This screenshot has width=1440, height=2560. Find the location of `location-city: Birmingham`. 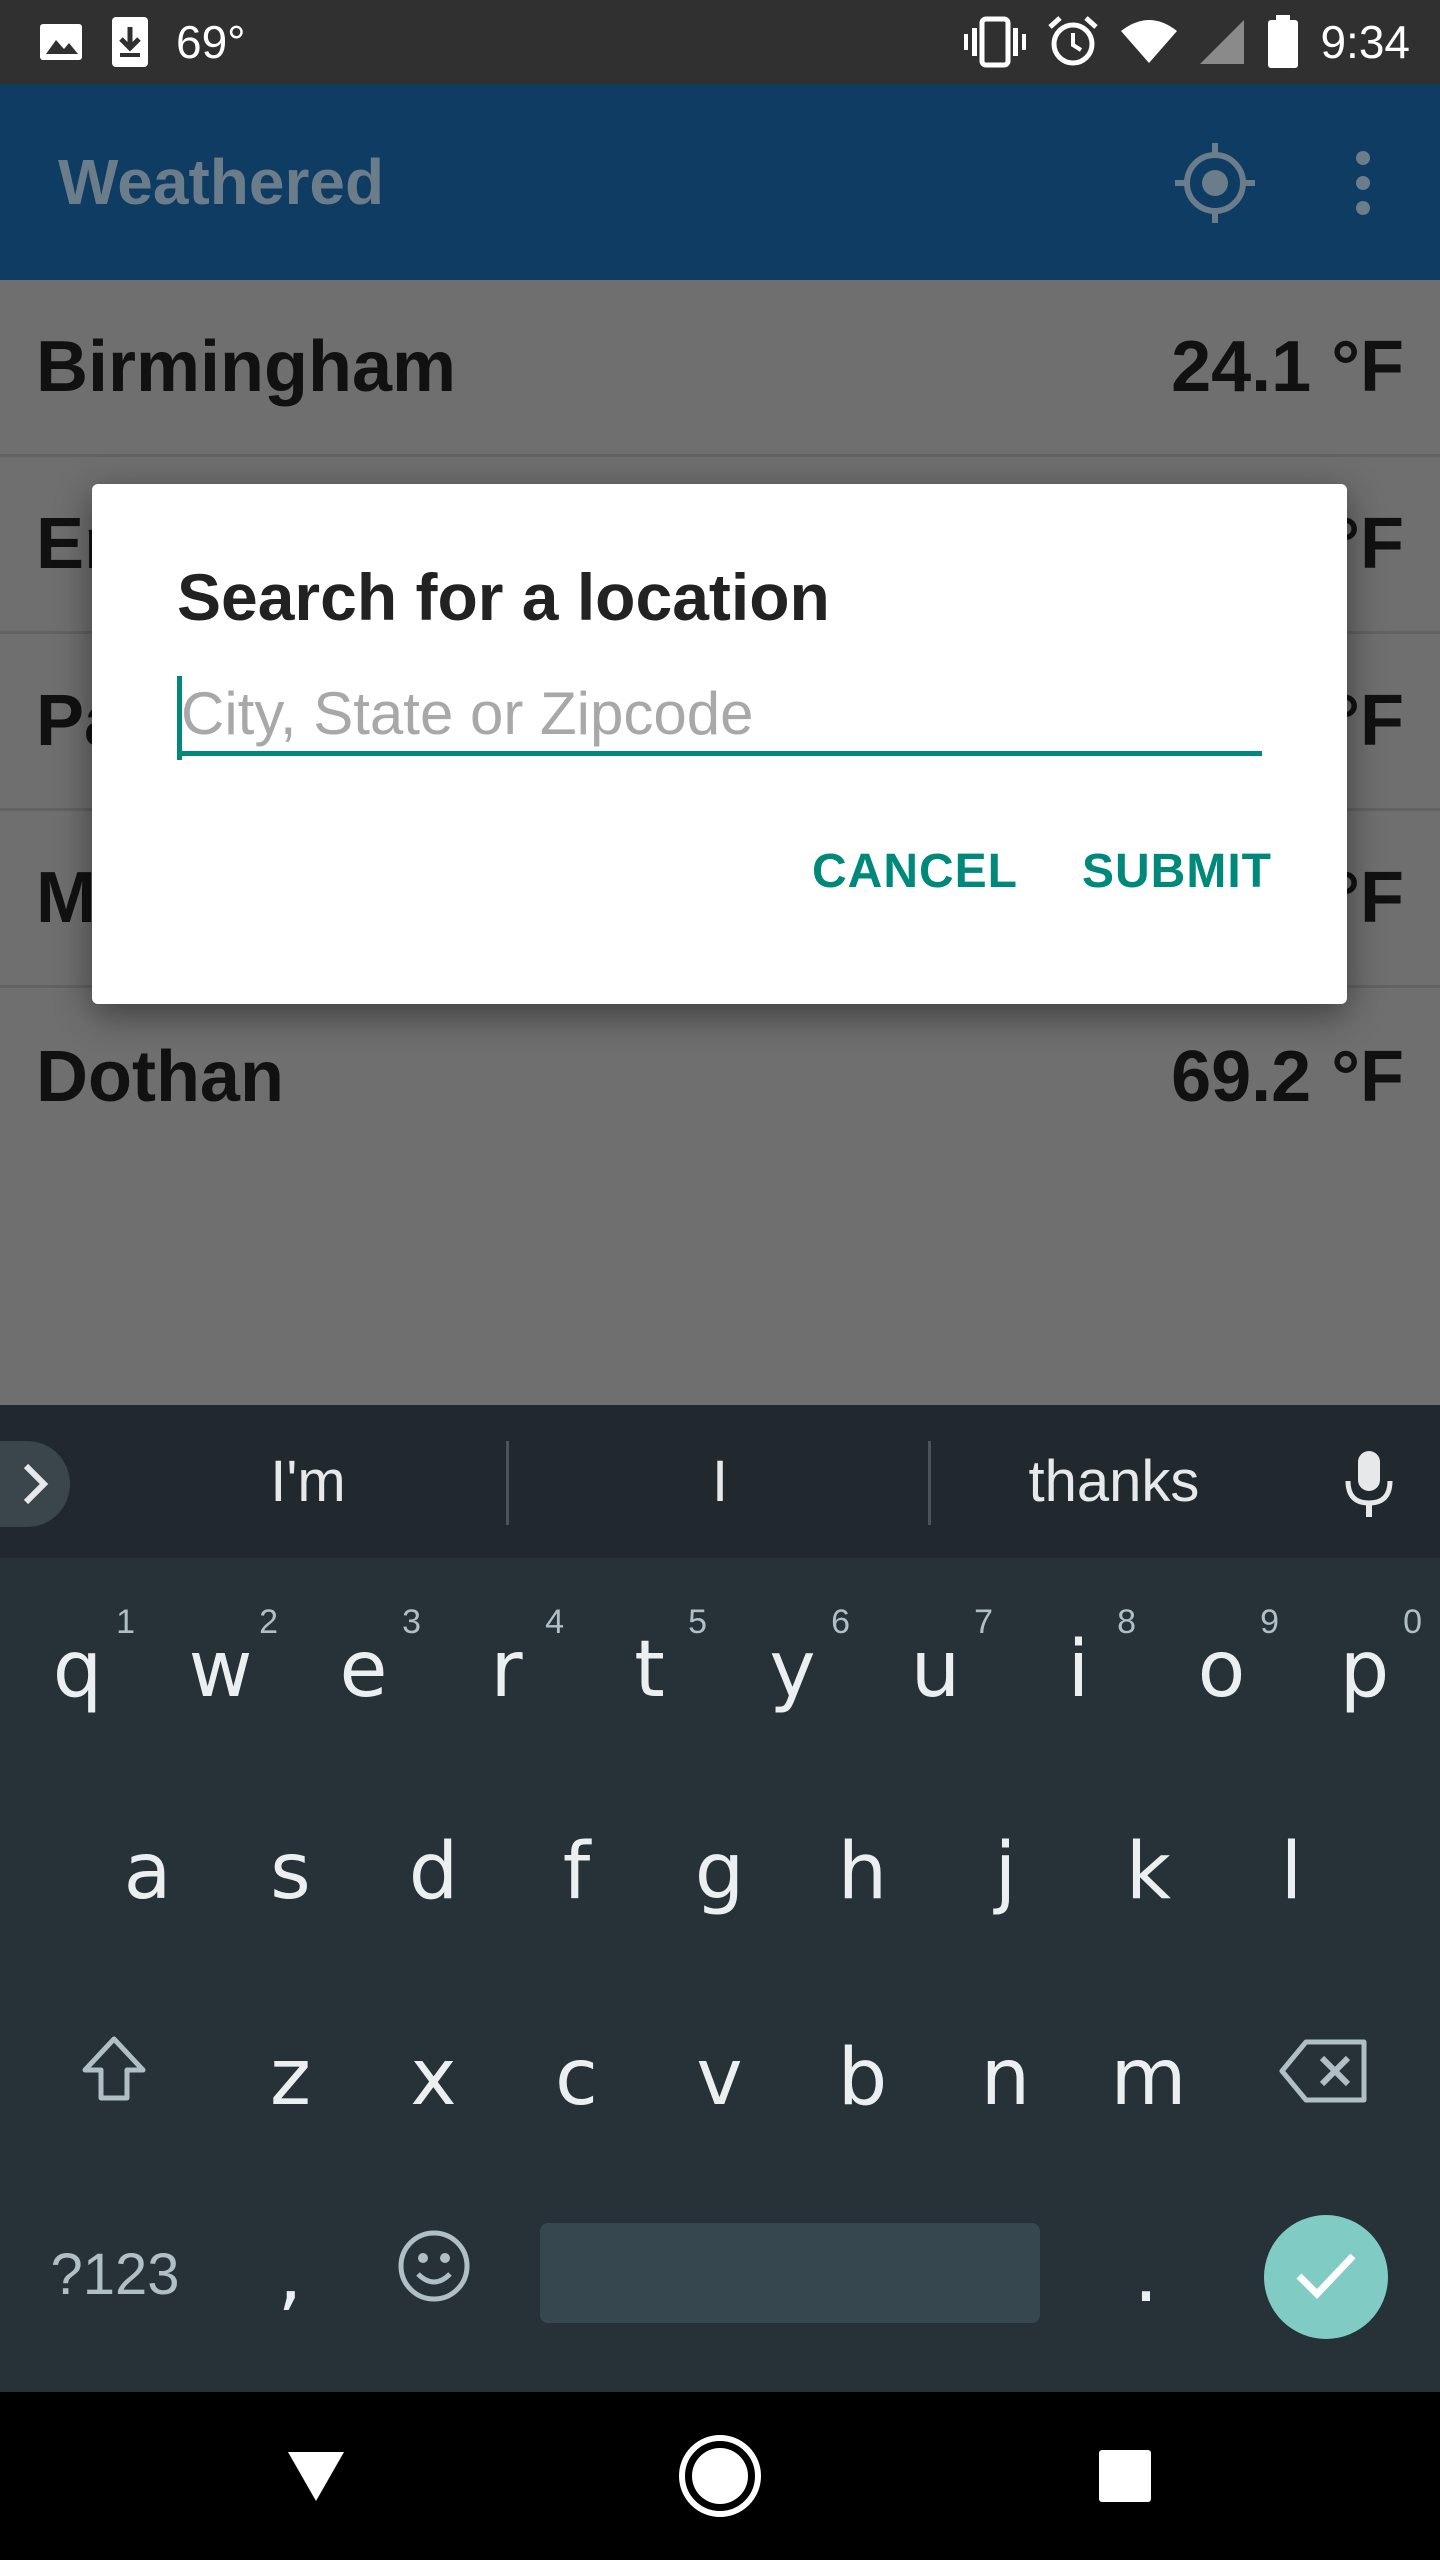

location-city: Birmingham is located at coordinates (246, 367).